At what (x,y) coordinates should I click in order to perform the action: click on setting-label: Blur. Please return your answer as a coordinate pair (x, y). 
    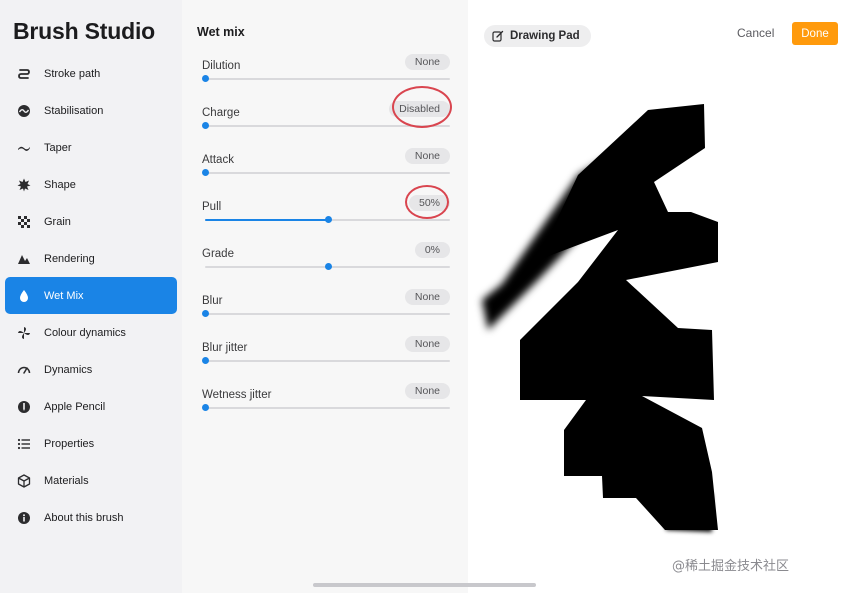
    Looking at the image, I should click on (212, 301).